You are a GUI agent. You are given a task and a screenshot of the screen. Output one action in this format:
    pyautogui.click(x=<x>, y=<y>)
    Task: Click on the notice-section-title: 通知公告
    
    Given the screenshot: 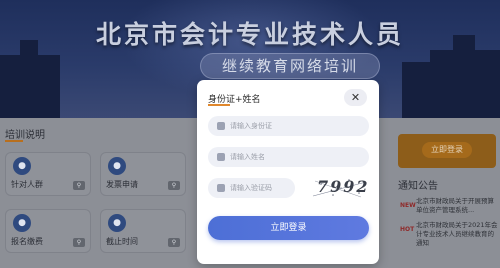 What is the action you would take?
    pyautogui.click(x=418, y=186)
    